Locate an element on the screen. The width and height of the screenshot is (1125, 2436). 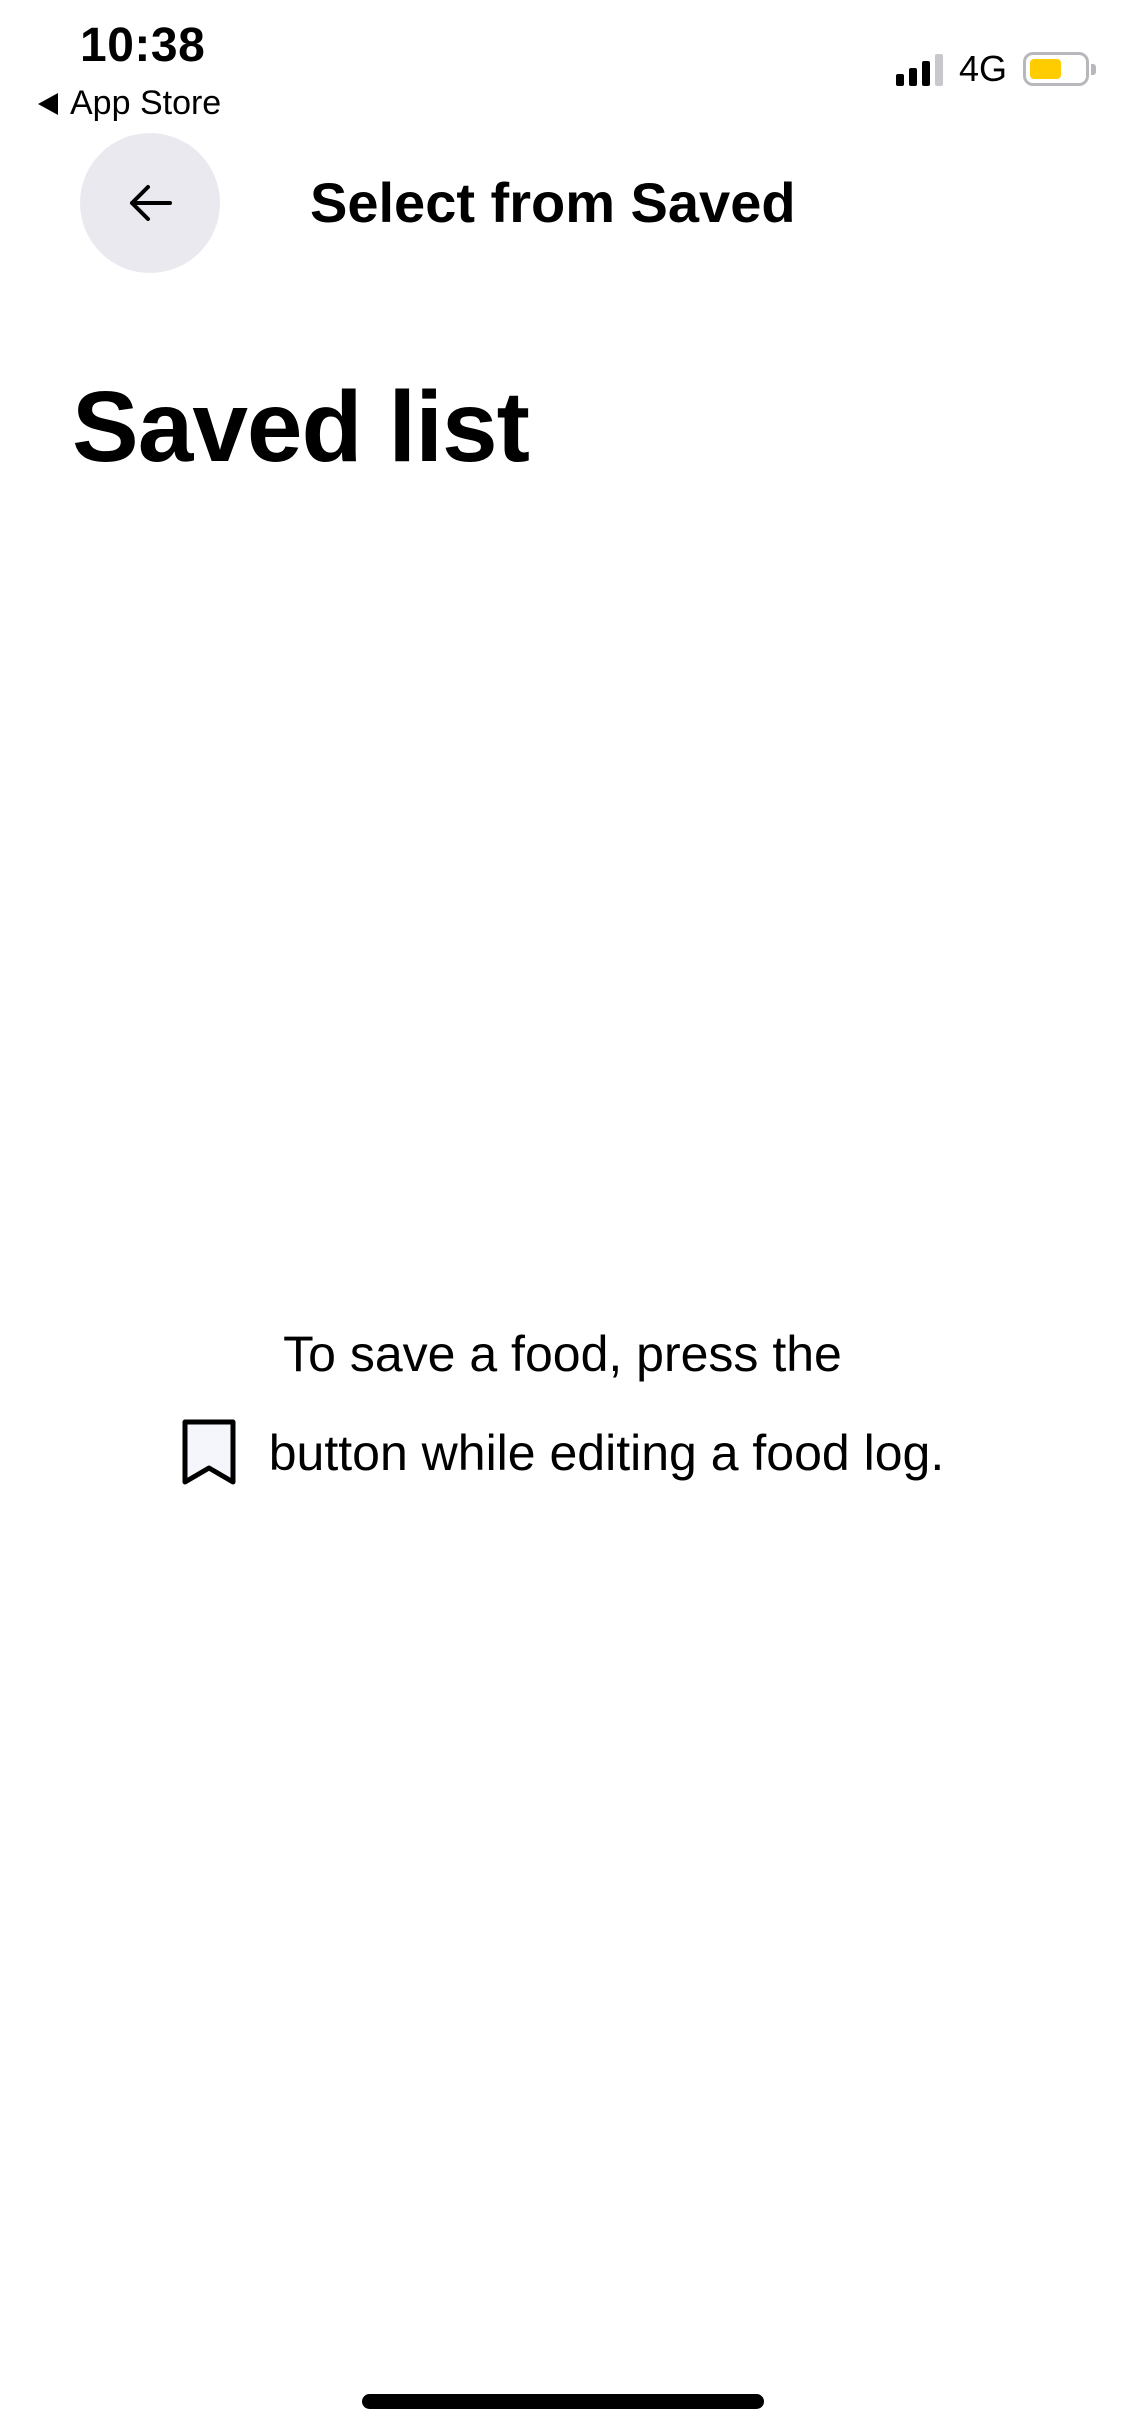
empty-state-text-2: button while editing a food log. is located at coordinates (606, 1453).